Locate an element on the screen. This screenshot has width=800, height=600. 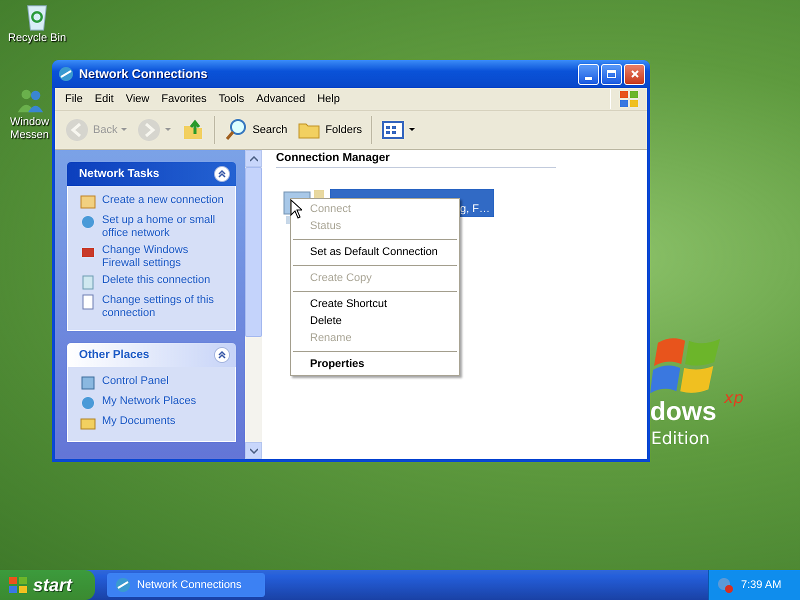
wallpaper-text: dows is located at coordinates (683, 411).